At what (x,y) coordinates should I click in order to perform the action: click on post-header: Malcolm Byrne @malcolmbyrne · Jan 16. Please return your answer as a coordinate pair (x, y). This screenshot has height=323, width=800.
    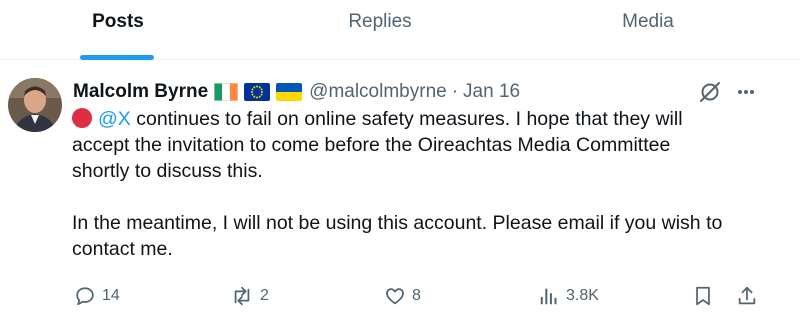
    Looking at the image, I should click on (296, 92).